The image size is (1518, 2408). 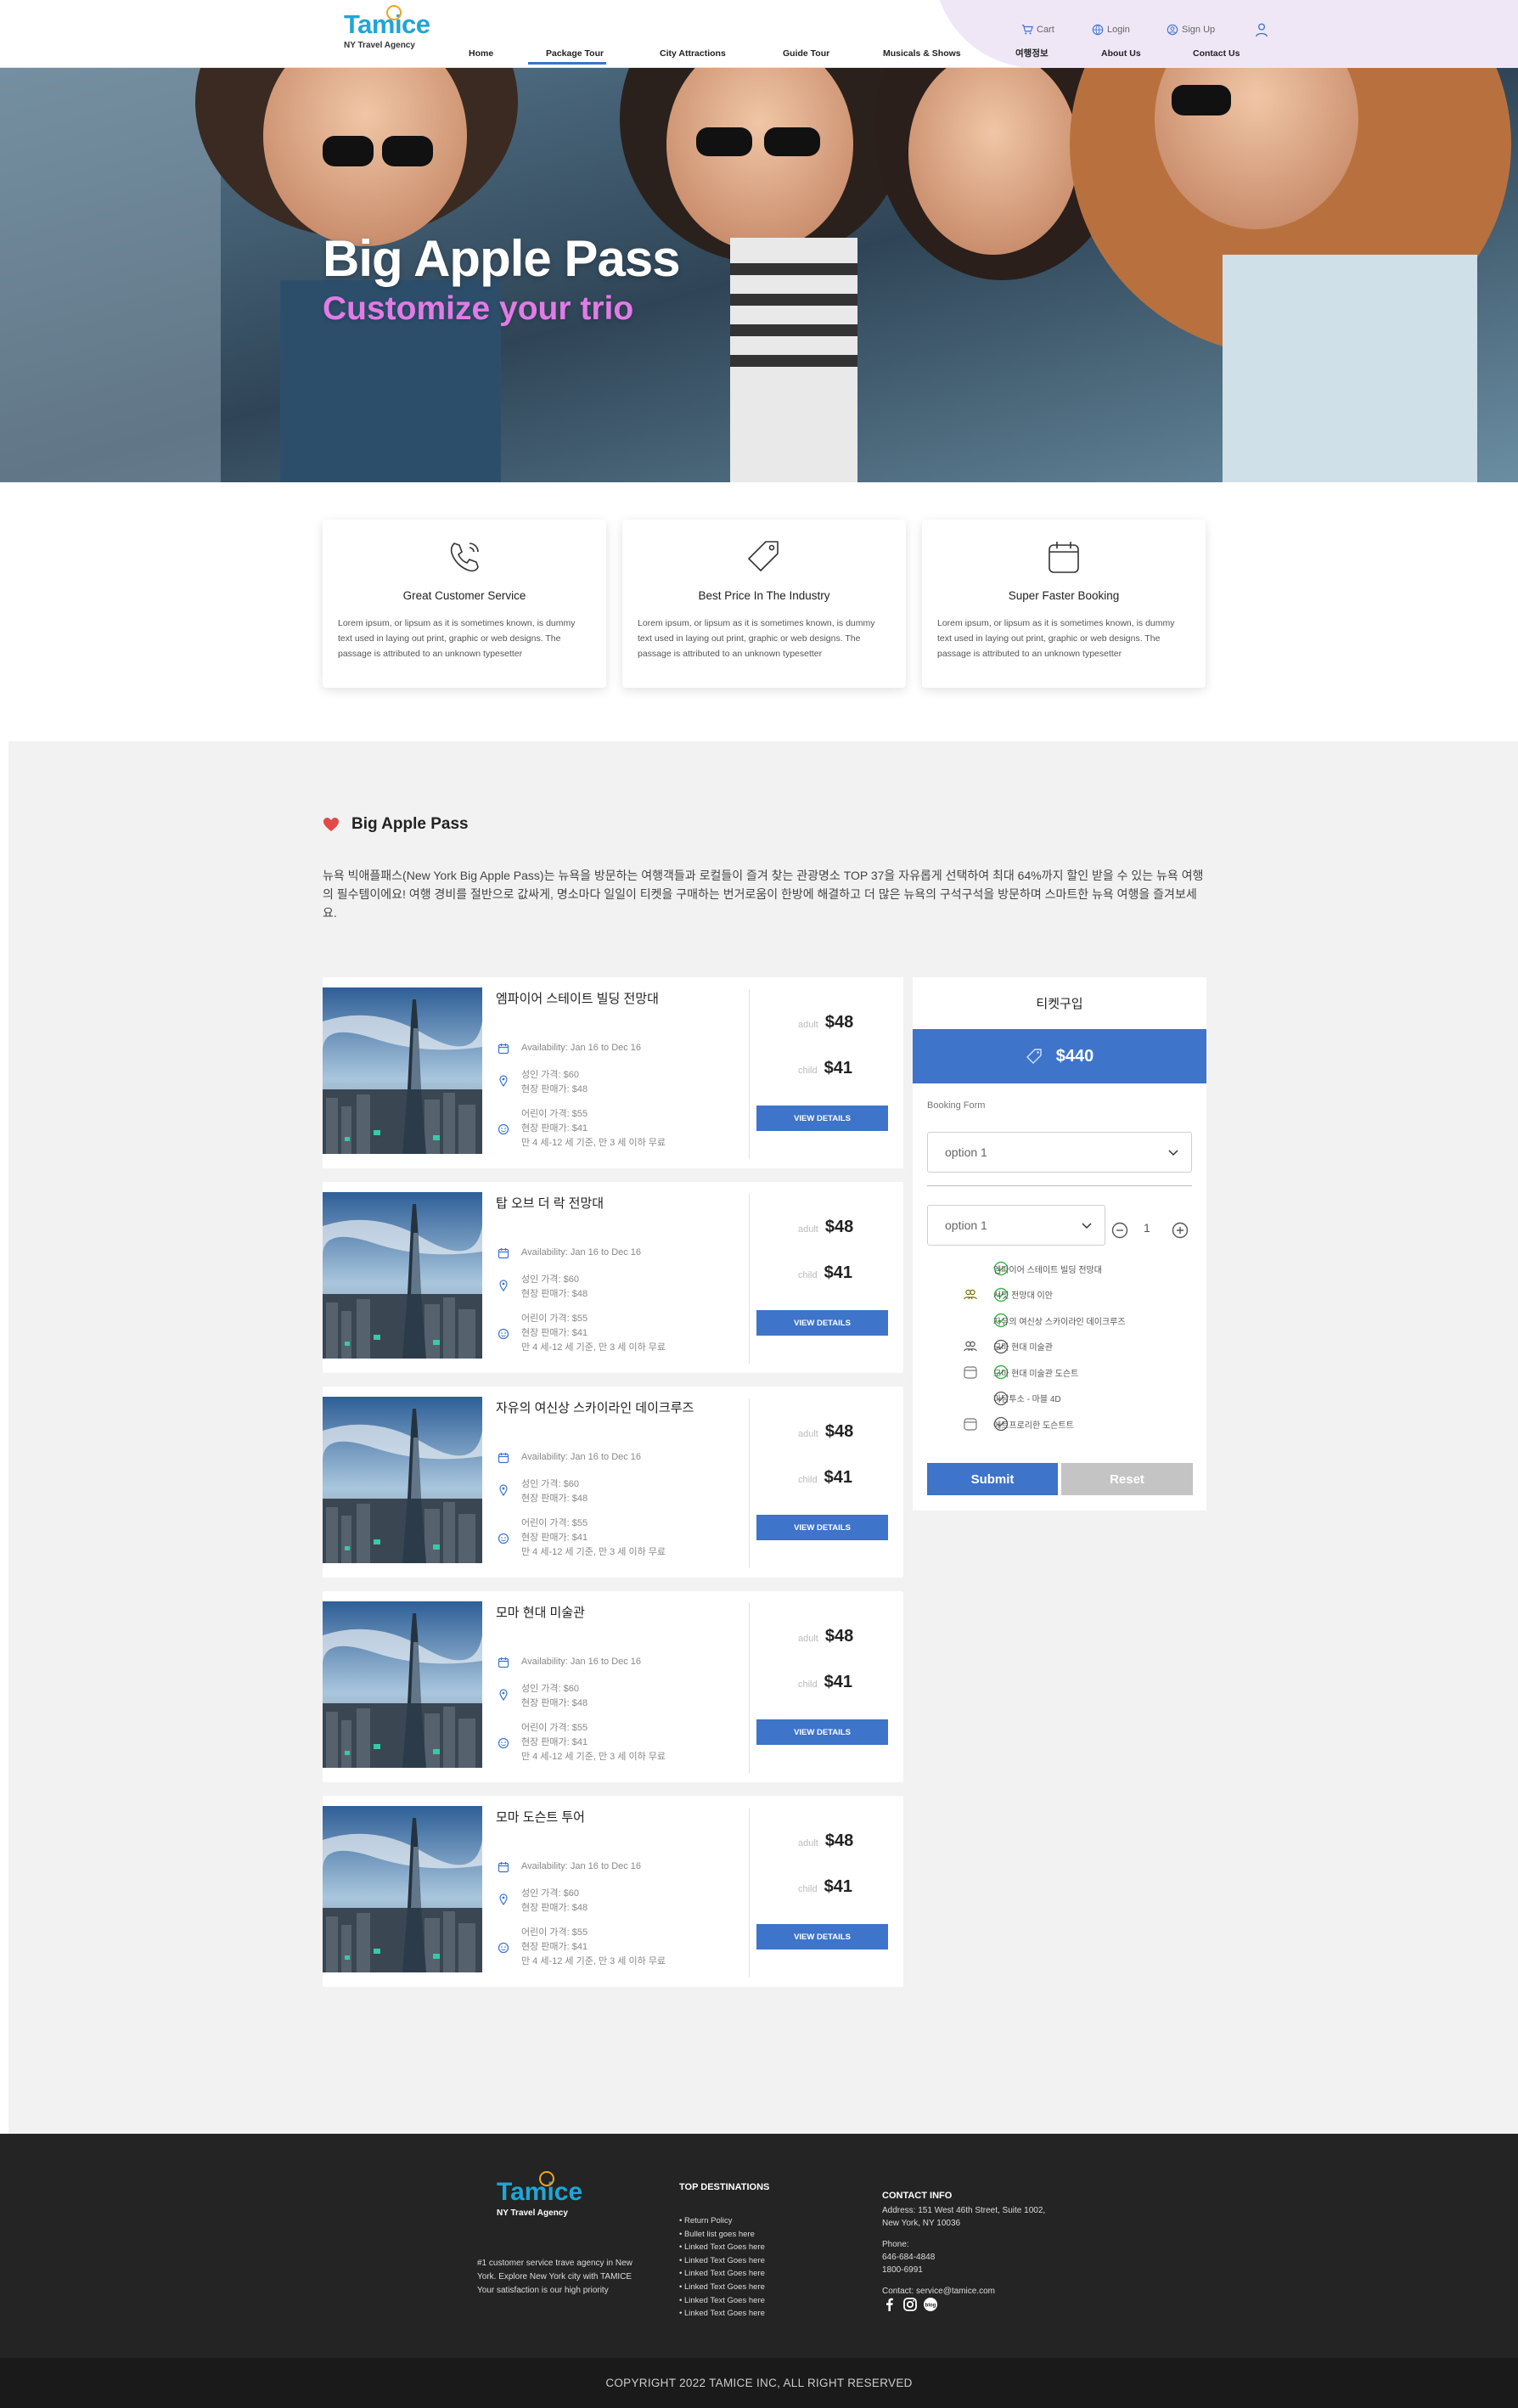 I want to click on checklist-item: 모마 현대 미술관, so click(x=1063, y=1347).